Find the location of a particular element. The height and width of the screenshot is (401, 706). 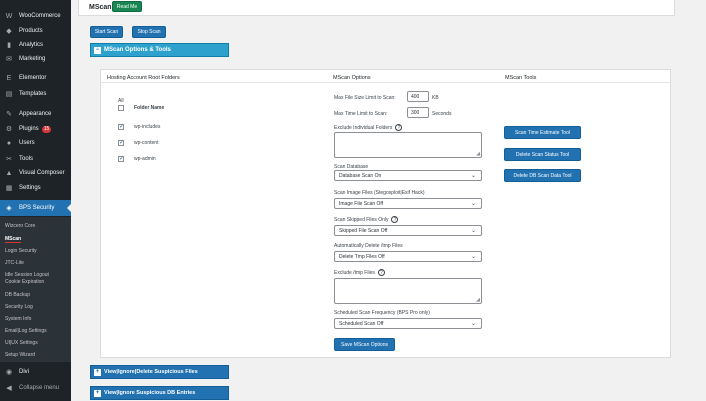

exclude-tmp-label: Exclude /tmp Files? is located at coordinates (359, 272).